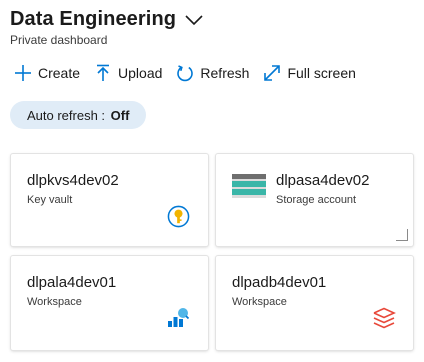 The width and height of the screenshot is (424, 362). Describe the element at coordinates (120, 115) in the screenshot. I see `auto-refresh-value: Off` at that location.